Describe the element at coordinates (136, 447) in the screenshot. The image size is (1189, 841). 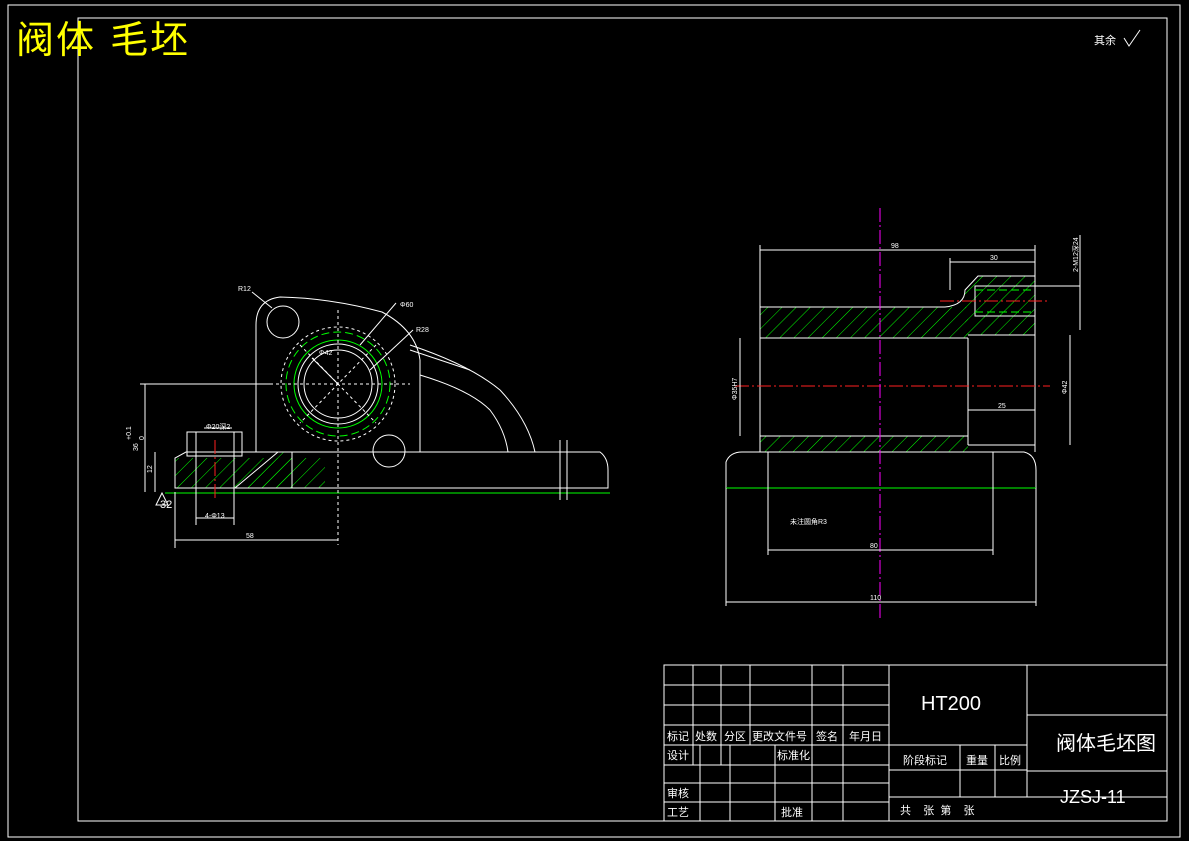
I see `dim-36: 36` at that location.